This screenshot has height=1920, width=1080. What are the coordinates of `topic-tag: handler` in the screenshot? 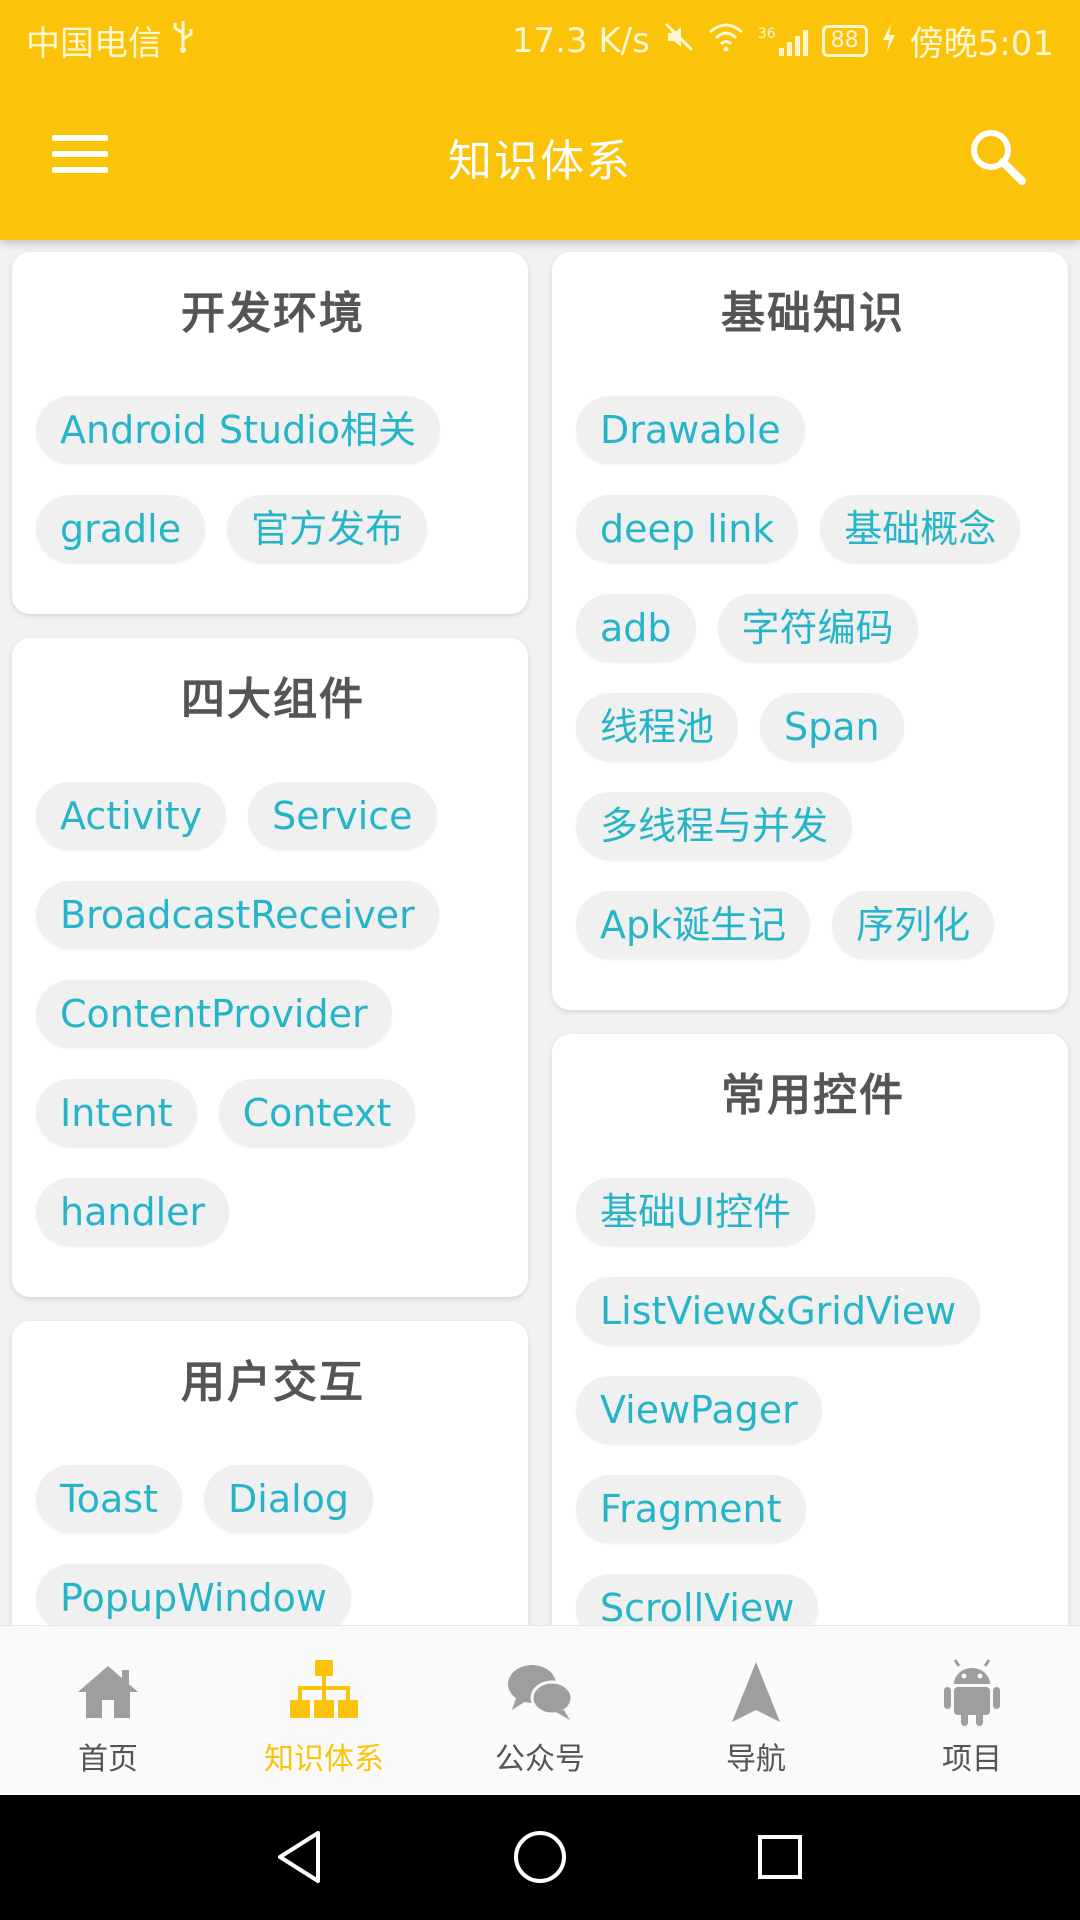 It's located at (133, 1212).